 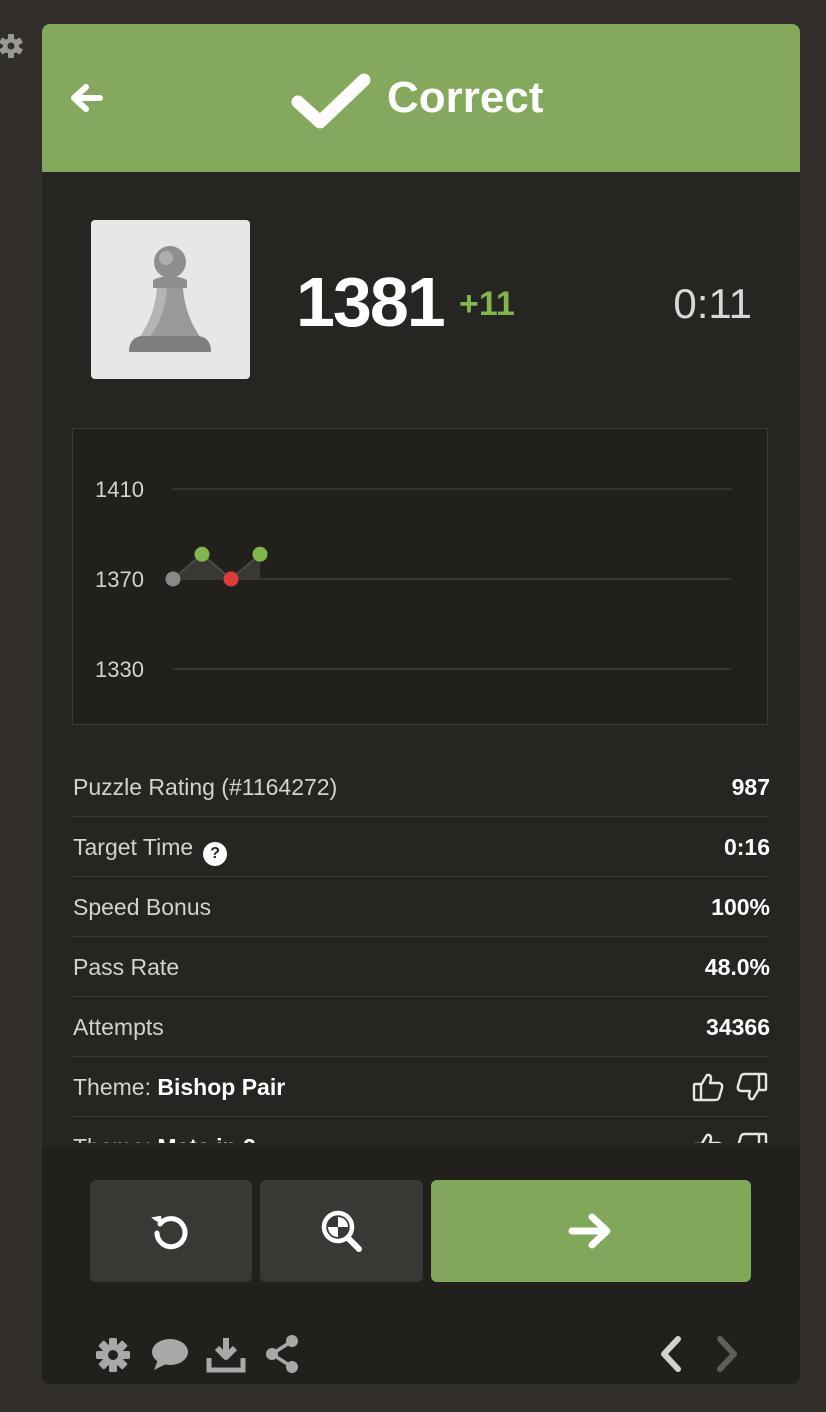 I want to click on target-time-label: Target Time, so click(x=133, y=847).